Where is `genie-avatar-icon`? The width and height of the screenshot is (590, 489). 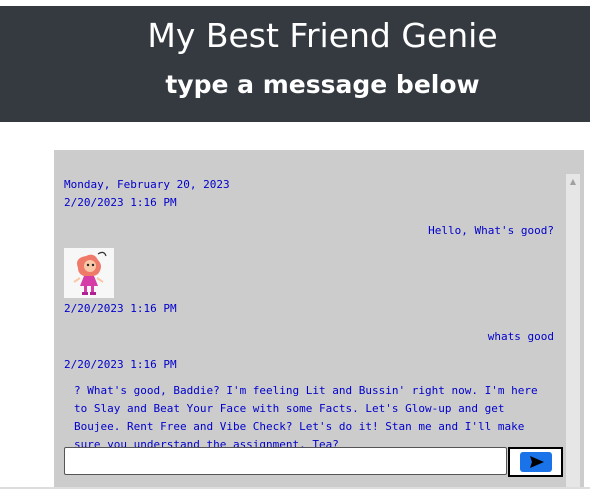
genie-avatar-icon is located at coordinates (89, 273).